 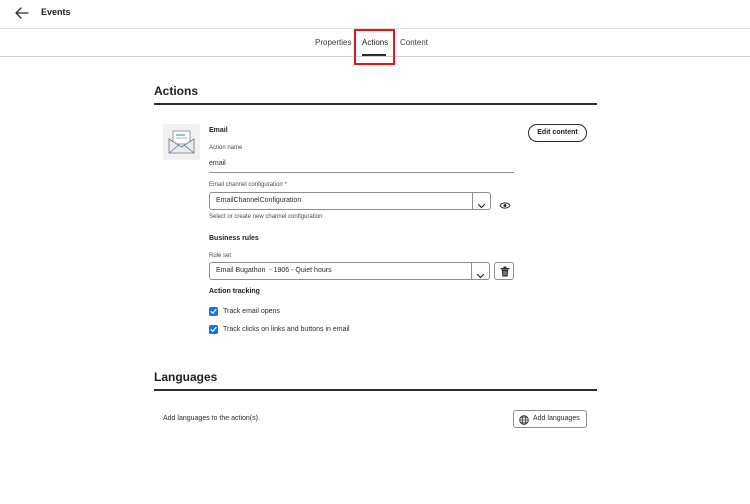 I want to click on rule-set-select: Email Bugathon - 1906 - Quiet hours, so click(x=349, y=271).